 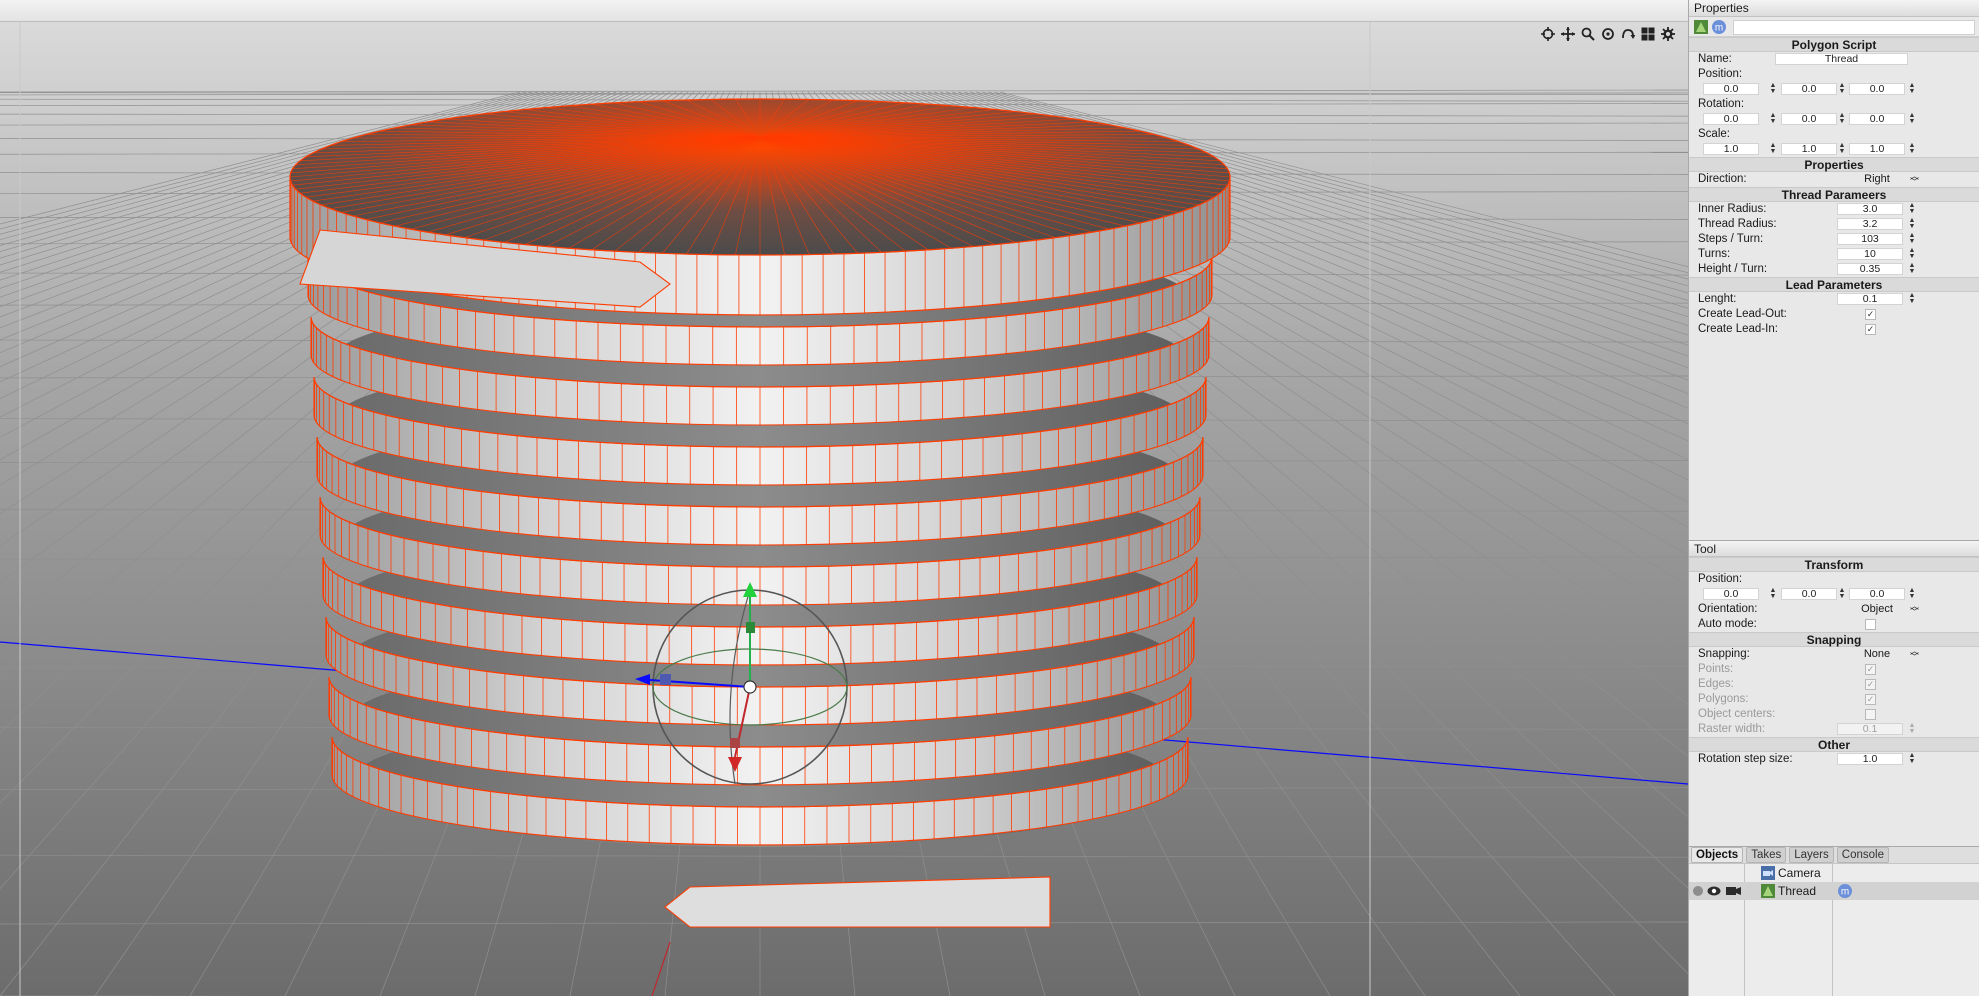 What do you see at coordinates (735, 743) in the screenshot?
I see `gizmo-x-handle` at bounding box center [735, 743].